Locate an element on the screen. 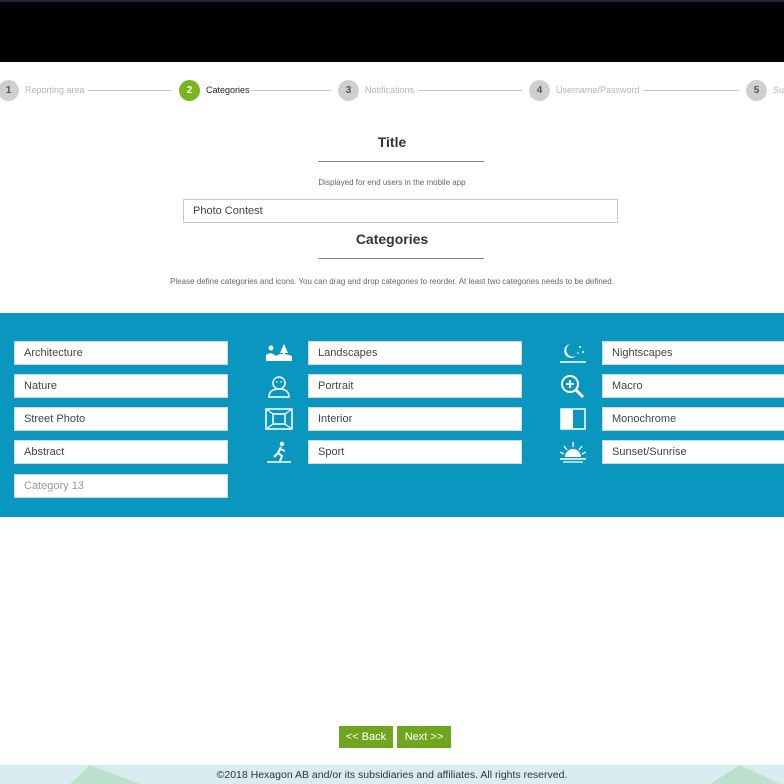 The image size is (784, 784). step-5-label: Su is located at coordinates (778, 90).